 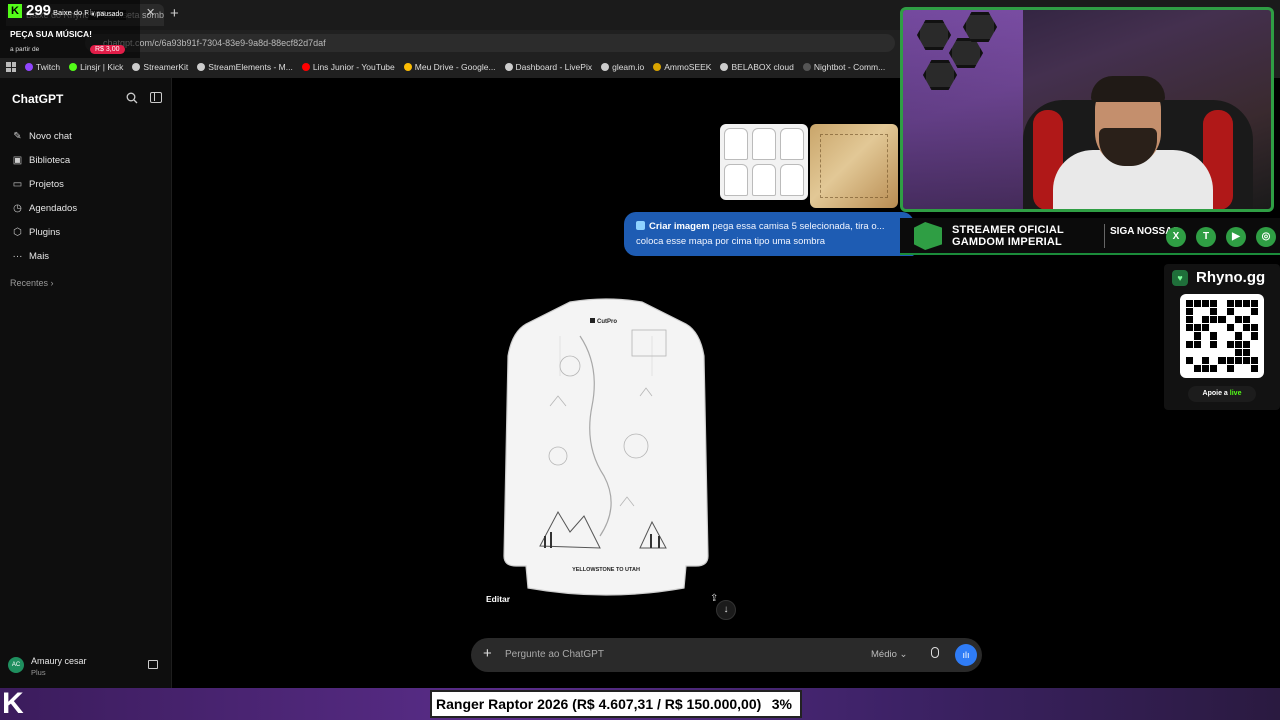 I want to click on map-thumbnail, so click(x=854, y=166).